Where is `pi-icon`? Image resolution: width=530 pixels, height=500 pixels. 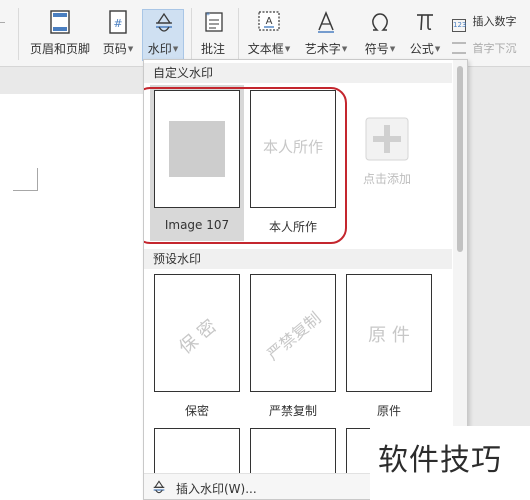
pi-icon is located at coordinates (425, 22).